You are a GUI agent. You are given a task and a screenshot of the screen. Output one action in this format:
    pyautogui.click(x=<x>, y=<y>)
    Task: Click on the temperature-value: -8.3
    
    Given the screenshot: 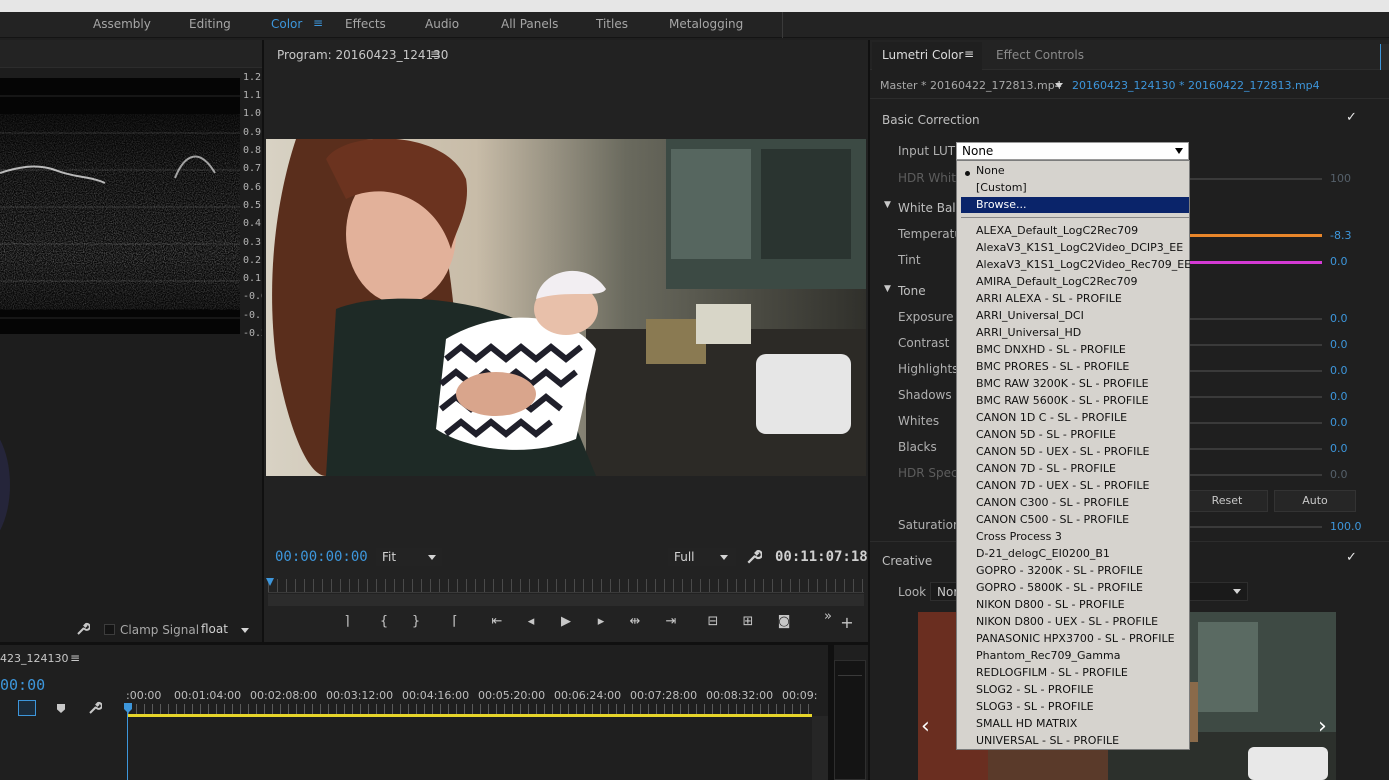 What is the action you would take?
    pyautogui.click(x=1340, y=235)
    